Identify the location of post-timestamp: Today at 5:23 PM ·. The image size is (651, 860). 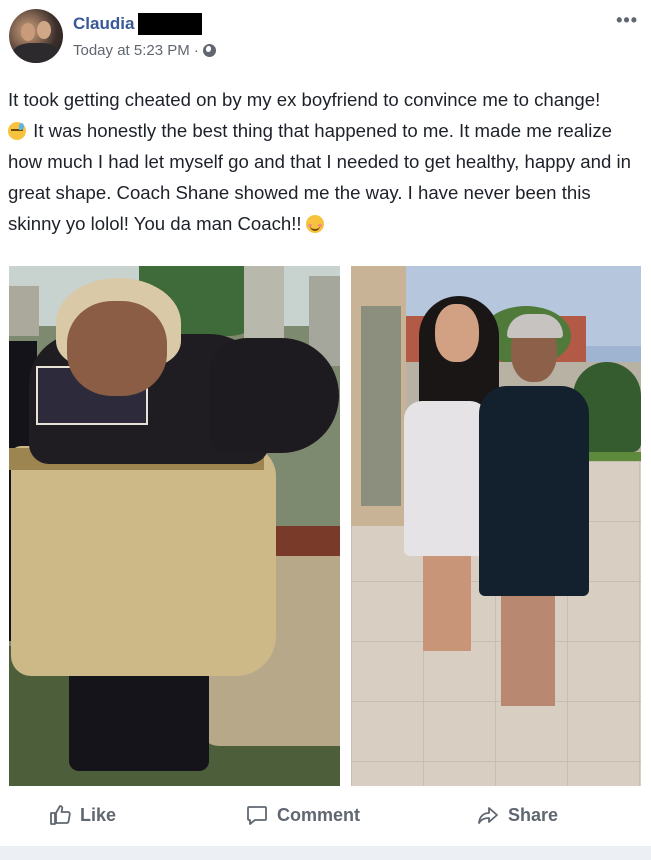
(136, 50).